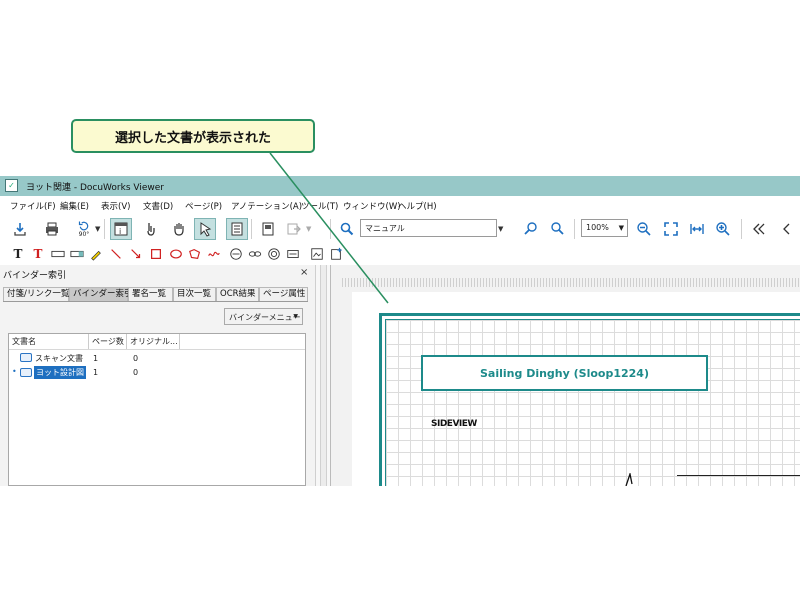  I want to click on app-icon: ✓, so click(11, 185).